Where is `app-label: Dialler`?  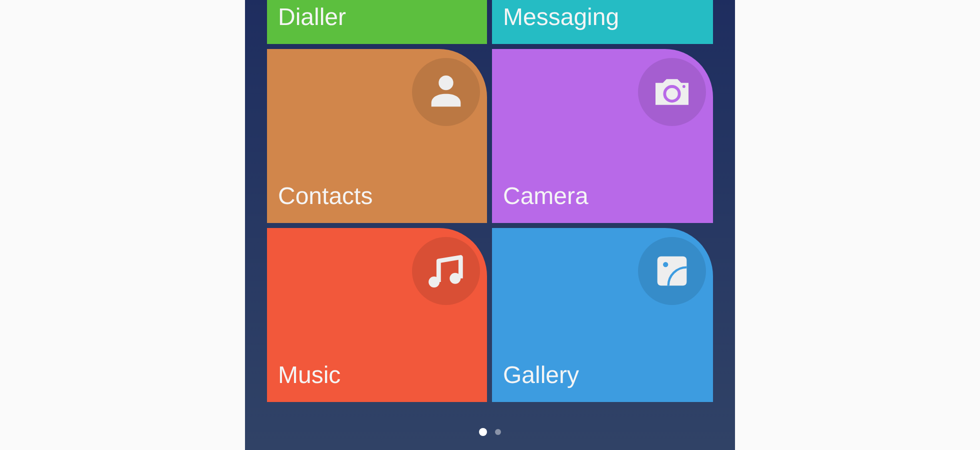
app-label: Dialler is located at coordinates (312, 18).